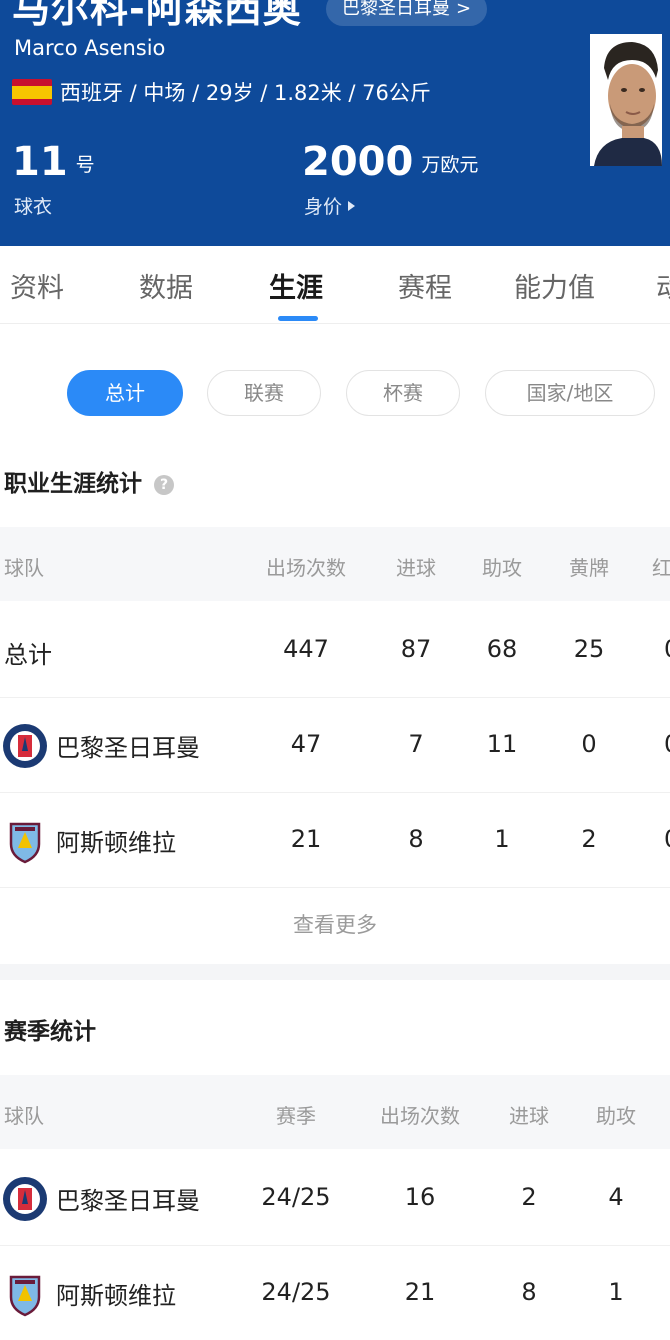 Image resolution: width=670 pixels, height=1340 pixels. Describe the element at coordinates (323, 207) in the screenshot. I see `market-value-label: 身价` at that location.